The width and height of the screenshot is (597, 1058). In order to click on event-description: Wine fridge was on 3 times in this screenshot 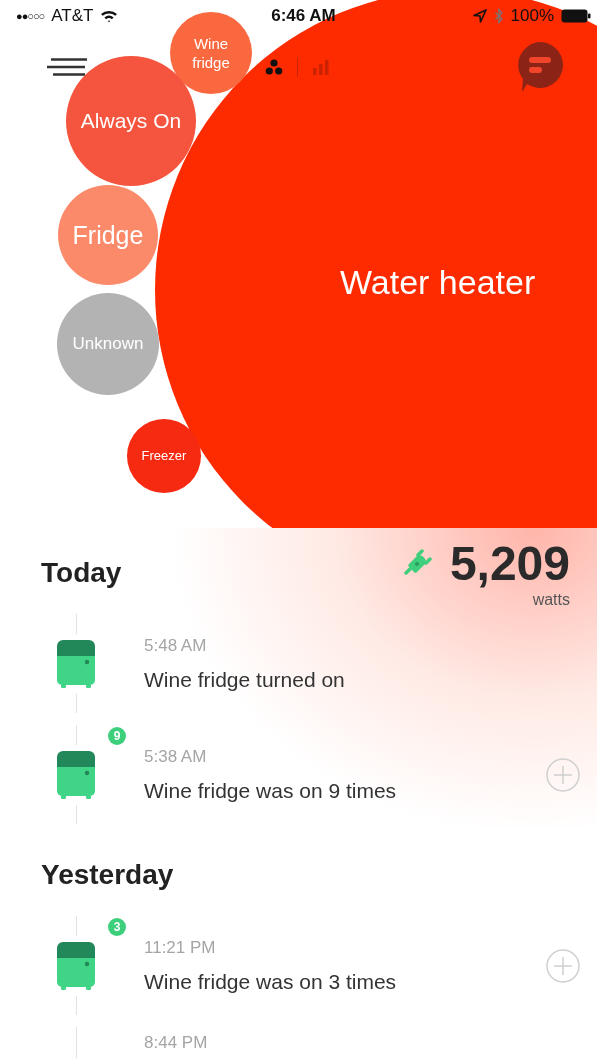, I will do `click(271, 981)`.